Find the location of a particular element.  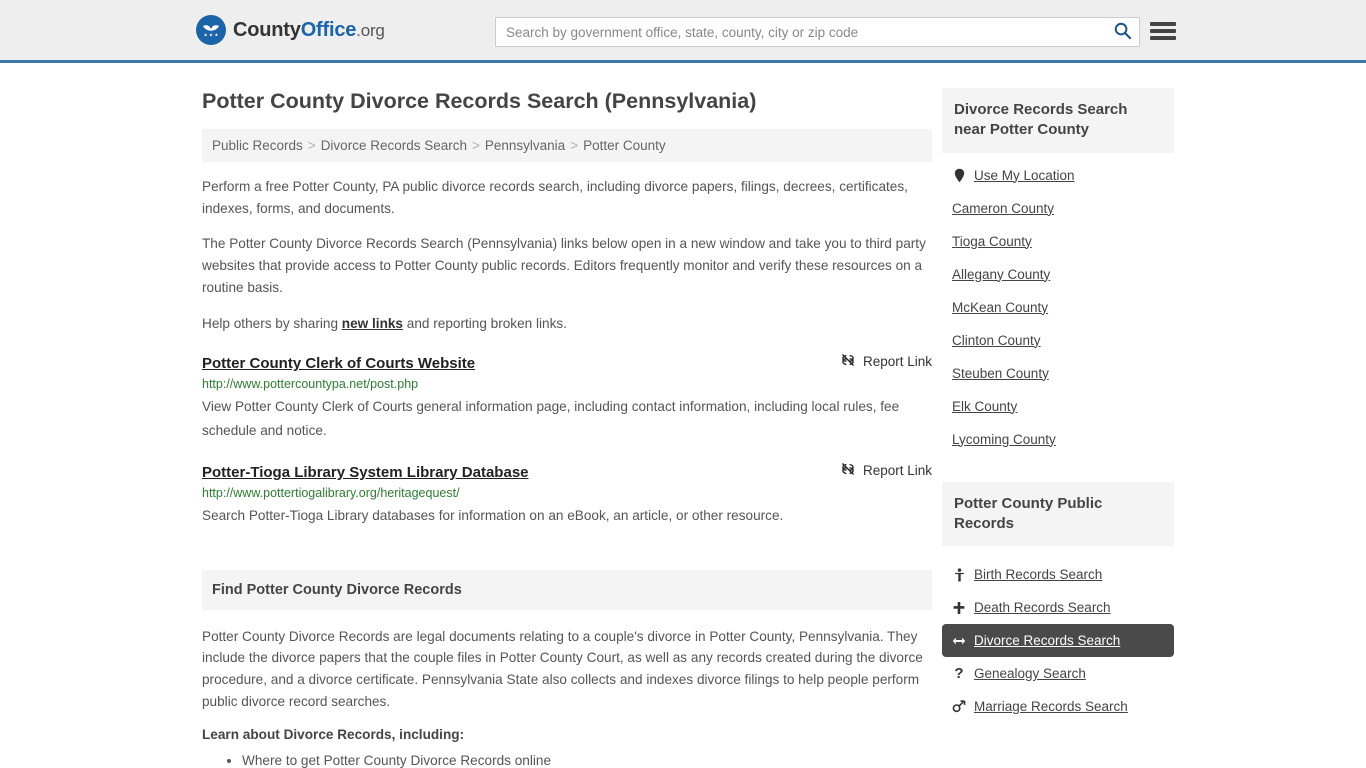

hamburger-menu-icon is located at coordinates (1163, 31).